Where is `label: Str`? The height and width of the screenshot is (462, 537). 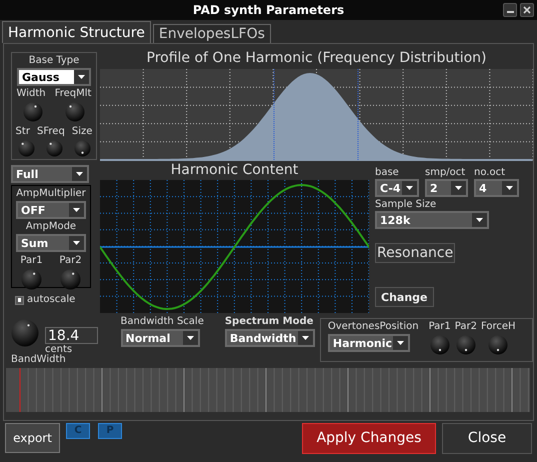
label: Str is located at coordinates (23, 132).